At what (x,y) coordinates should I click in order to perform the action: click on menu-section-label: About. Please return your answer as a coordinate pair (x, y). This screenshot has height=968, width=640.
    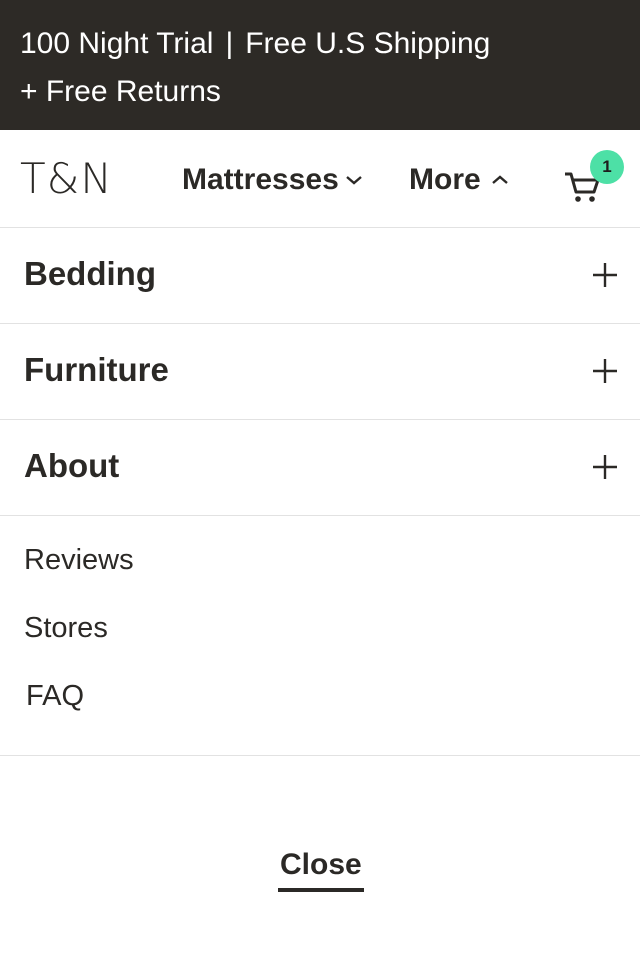
    Looking at the image, I should click on (72, 465).